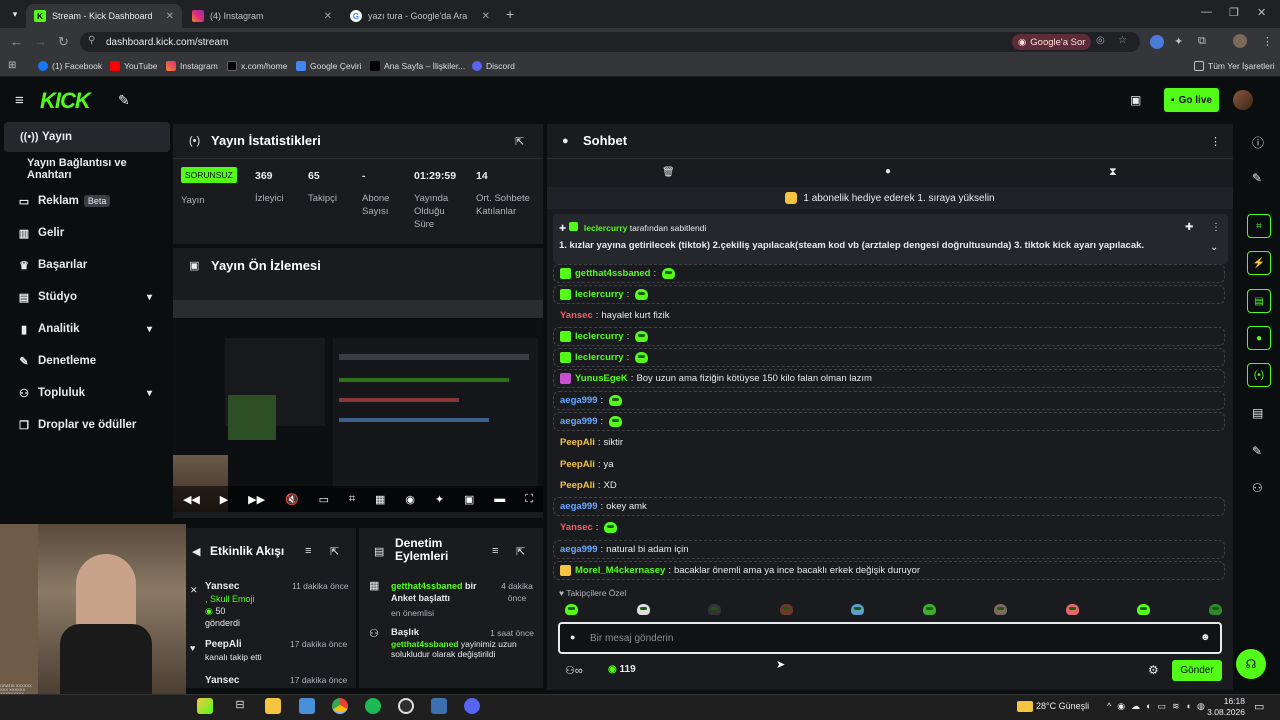  What do you see at coordinates (124, 100) in the screenshot?
I see `pin-tool-icon: ✎` at bounding box center [124, 100].